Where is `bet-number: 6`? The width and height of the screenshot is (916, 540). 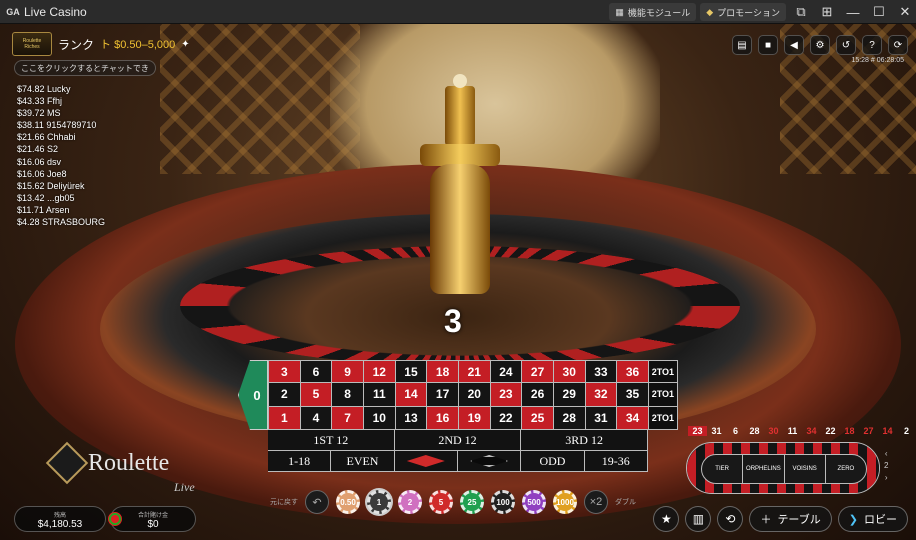 bet-number: 6 is located at coordinates (316, 372).